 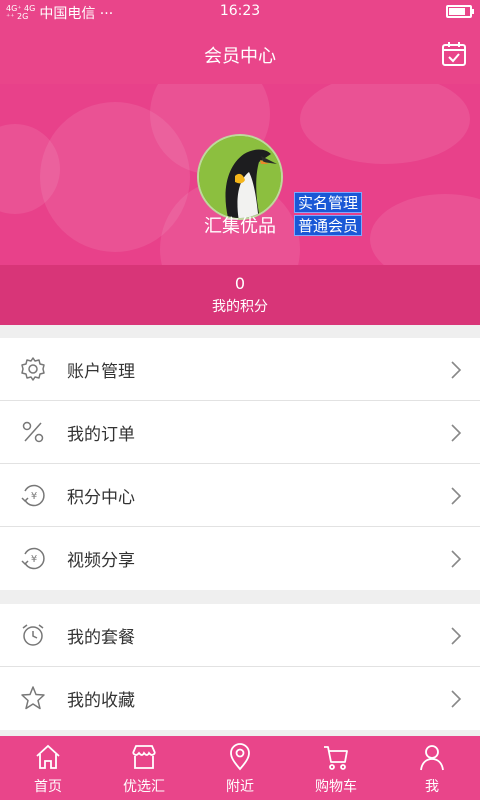 I want to click on cart-icon, so click(x=336, y=758).